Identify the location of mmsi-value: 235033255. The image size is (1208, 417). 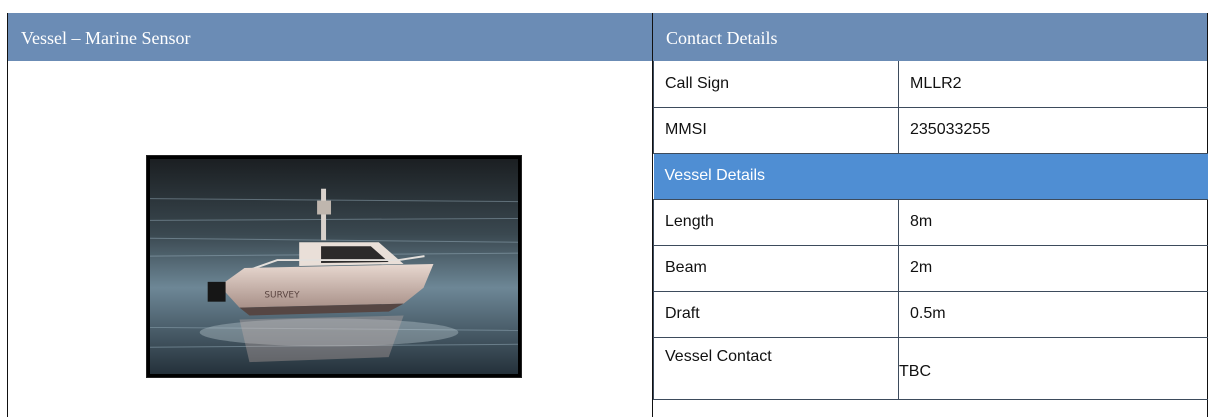
(1053, 130).